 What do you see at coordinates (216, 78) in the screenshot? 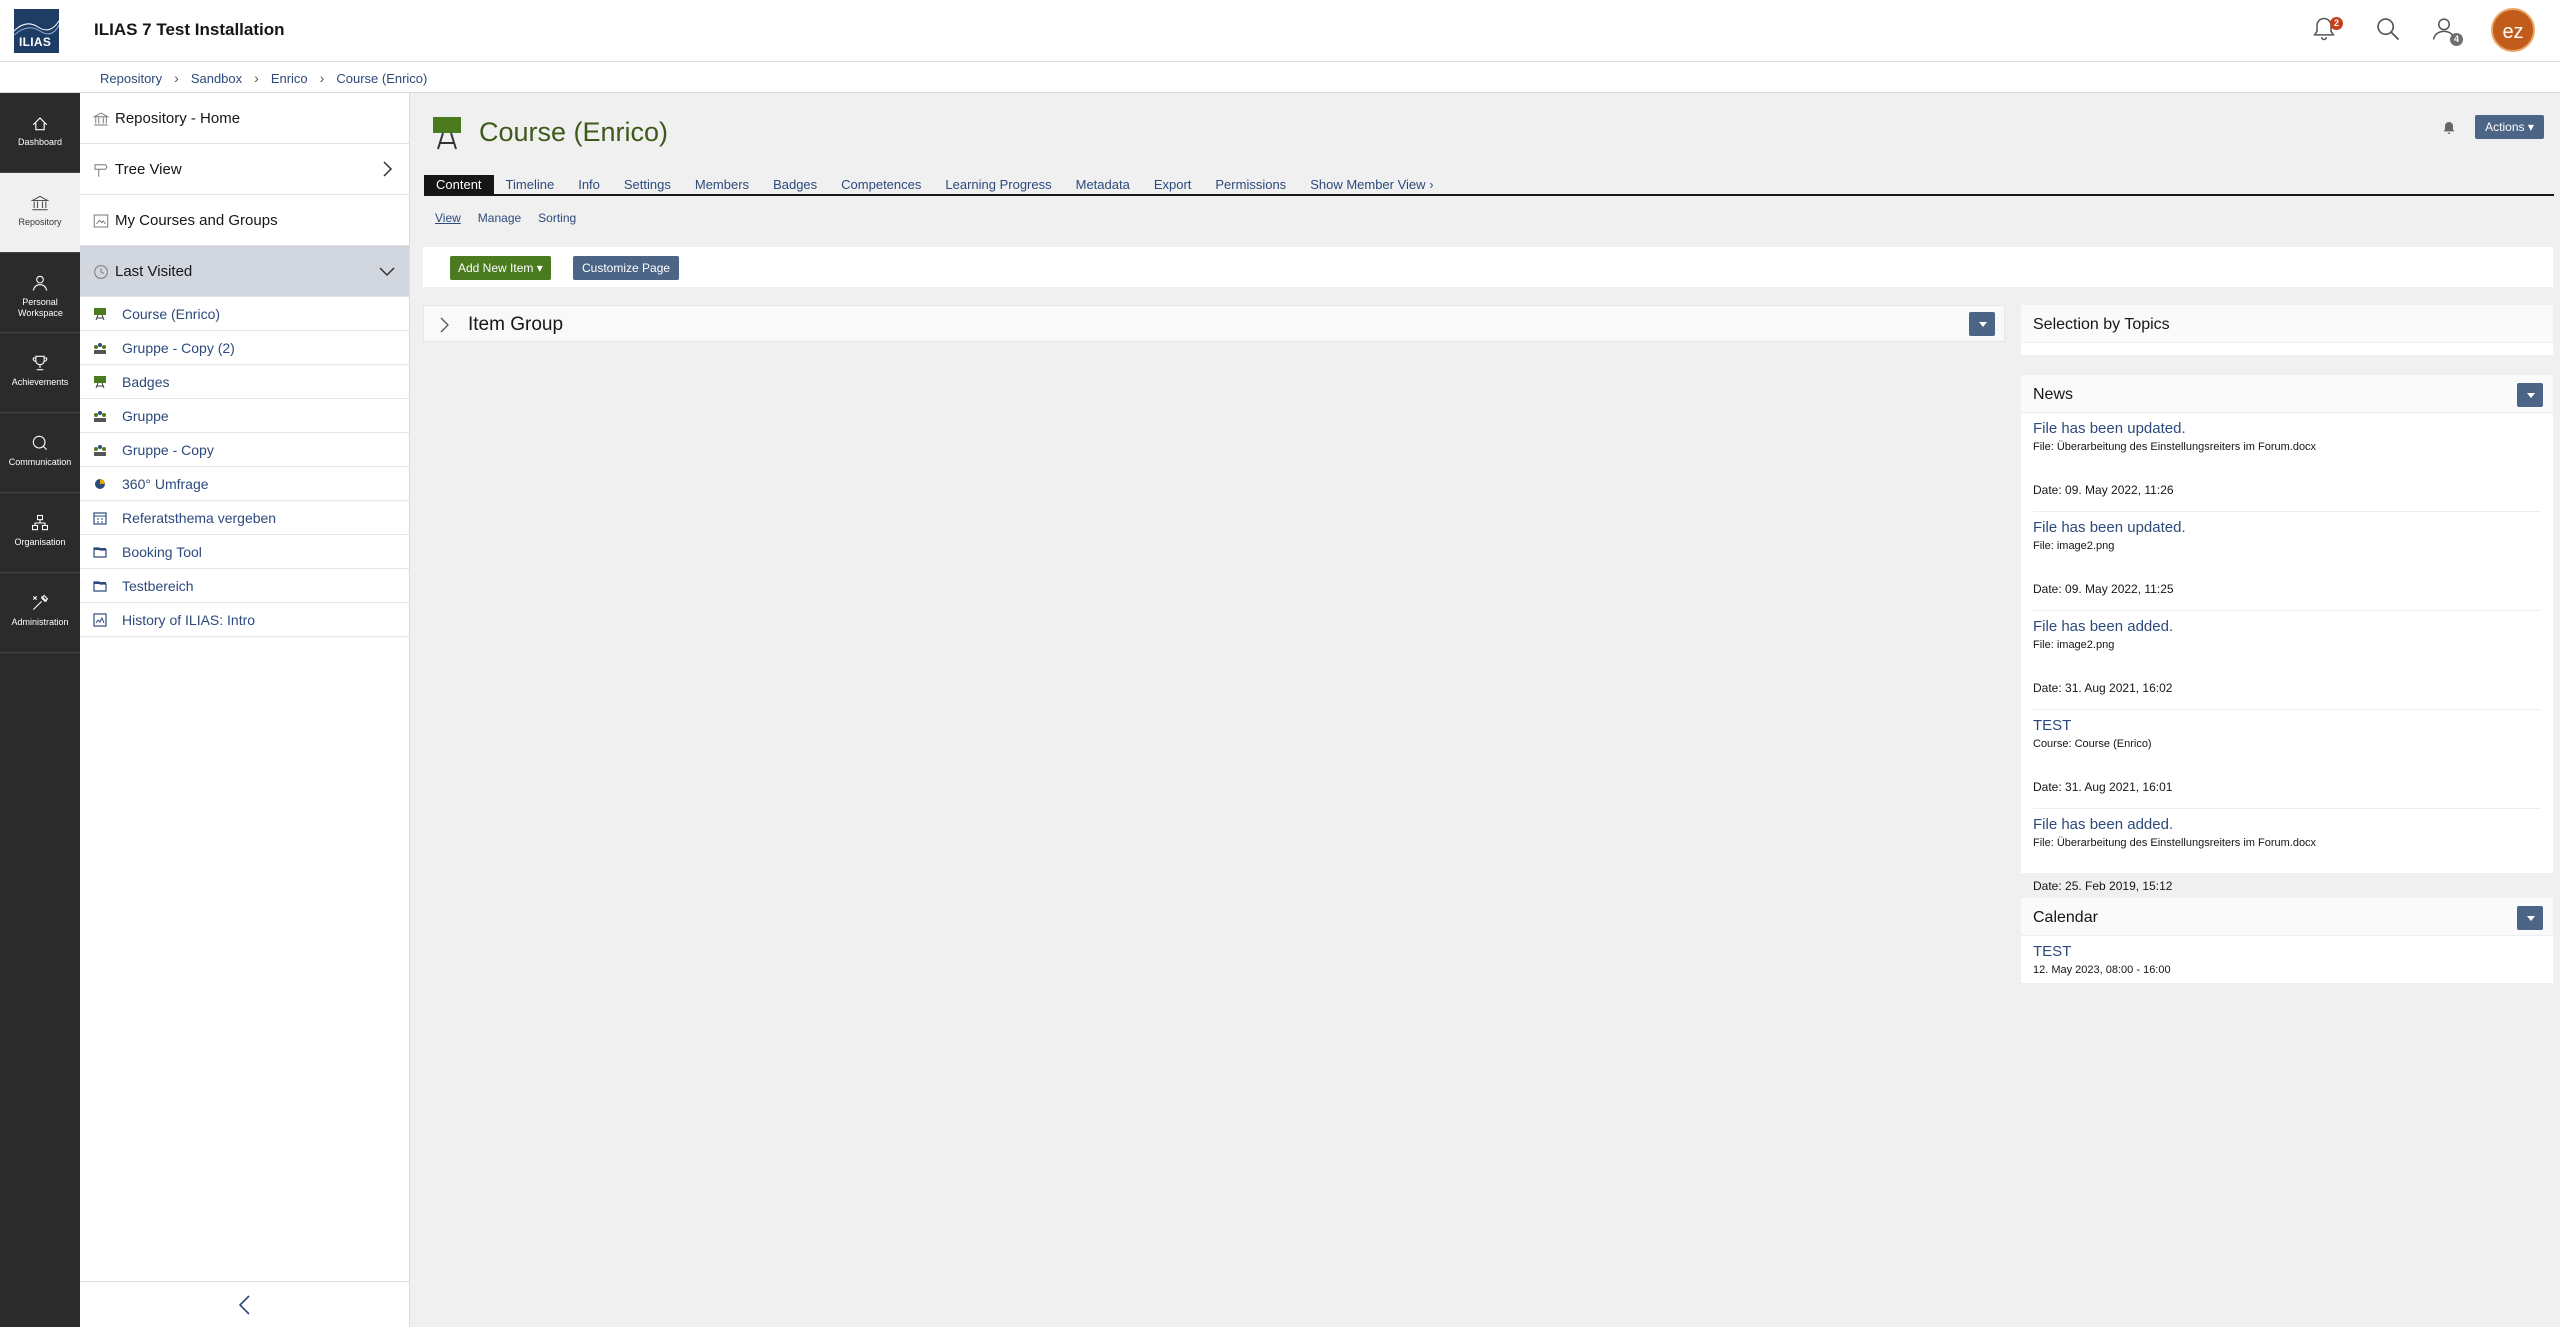
I see `breadcrumb-item: Sandbox` at bounding box center [216, 78].